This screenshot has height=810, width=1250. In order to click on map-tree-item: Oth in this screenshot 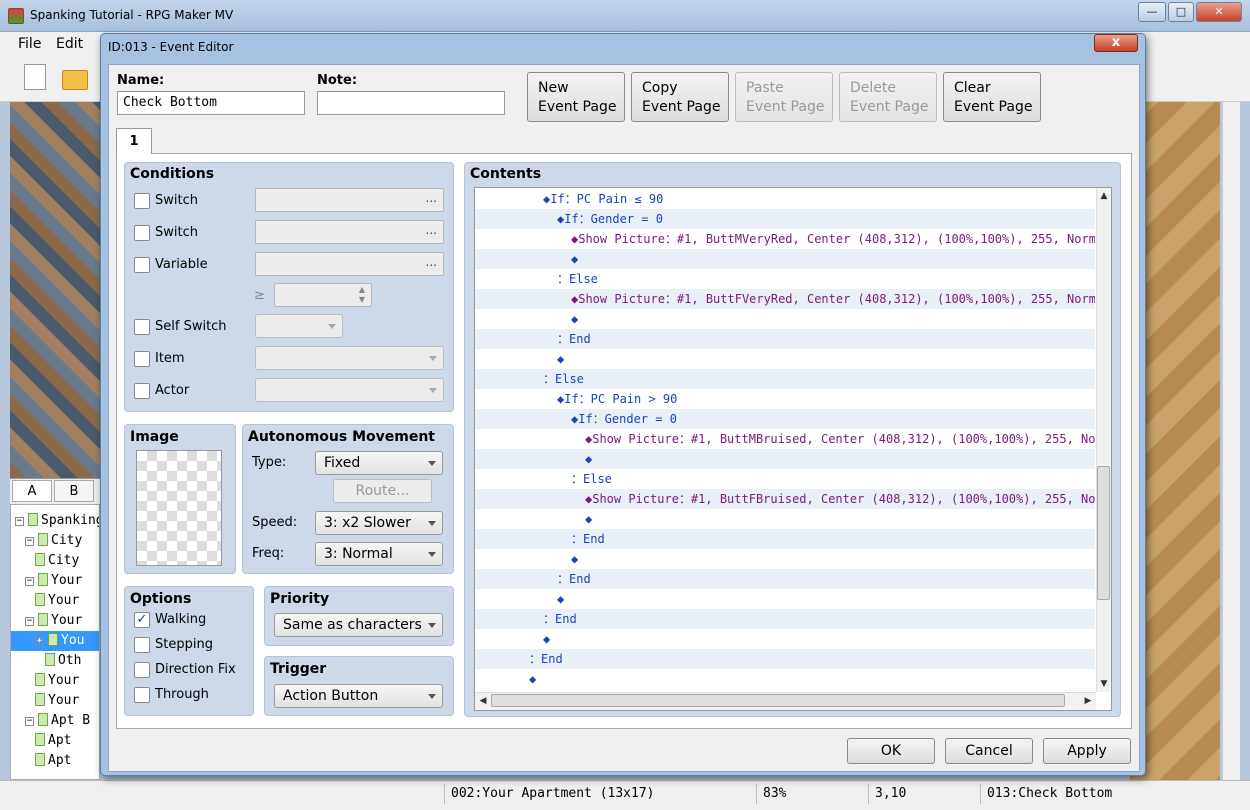, I will do `click(63, 661)`.